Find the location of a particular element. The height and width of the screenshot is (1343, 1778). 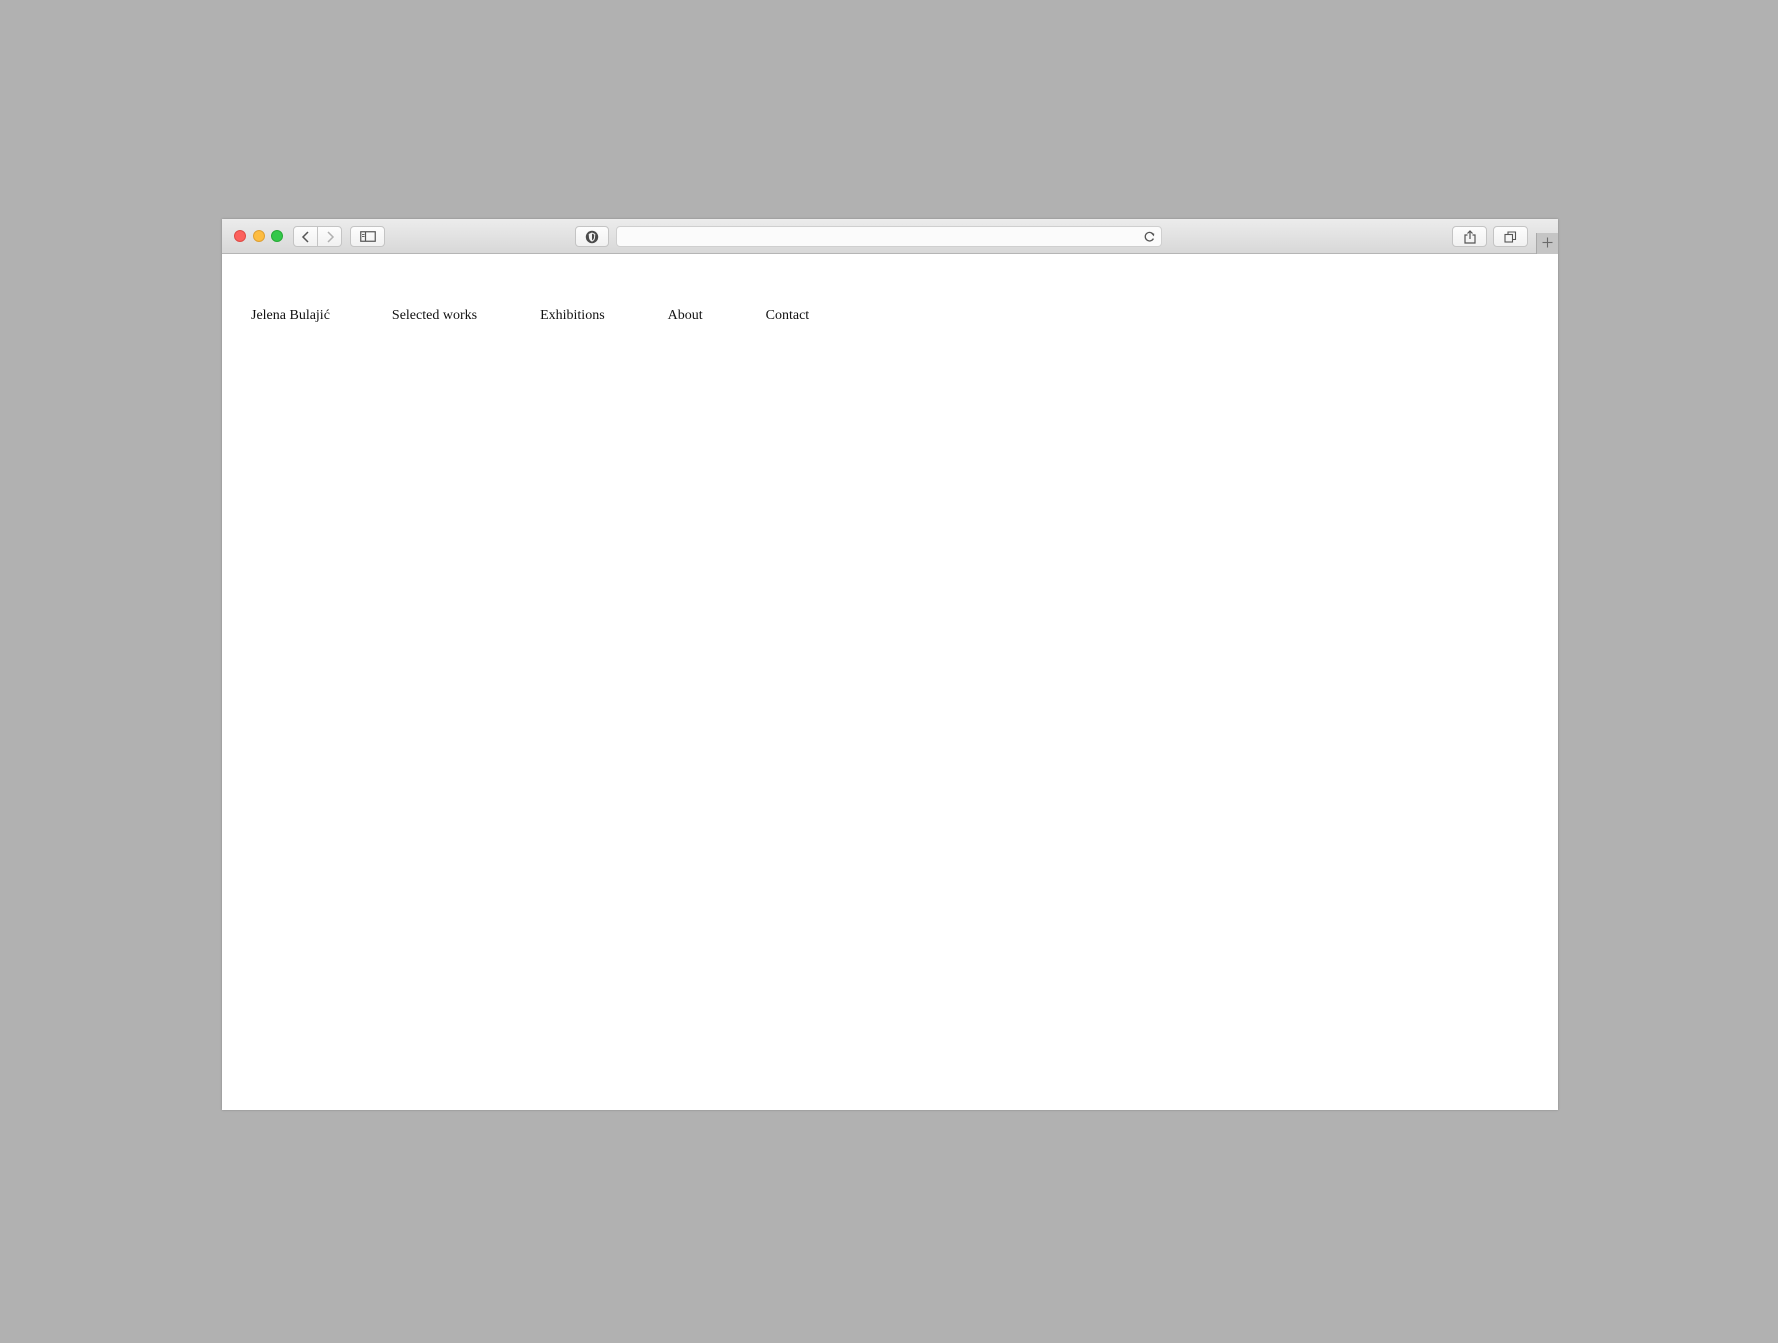

new-tab-button is located at coordinates (1547, 243).